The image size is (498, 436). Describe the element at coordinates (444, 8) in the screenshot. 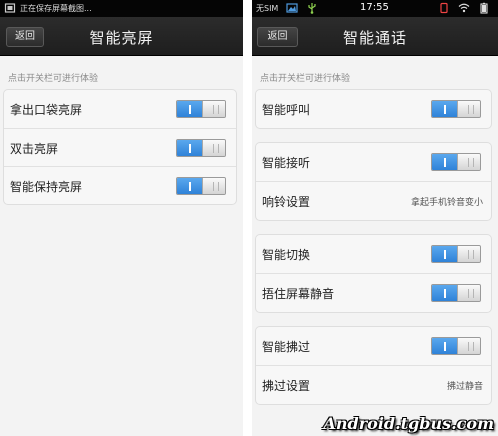

I see `alarm-icon` at that location.